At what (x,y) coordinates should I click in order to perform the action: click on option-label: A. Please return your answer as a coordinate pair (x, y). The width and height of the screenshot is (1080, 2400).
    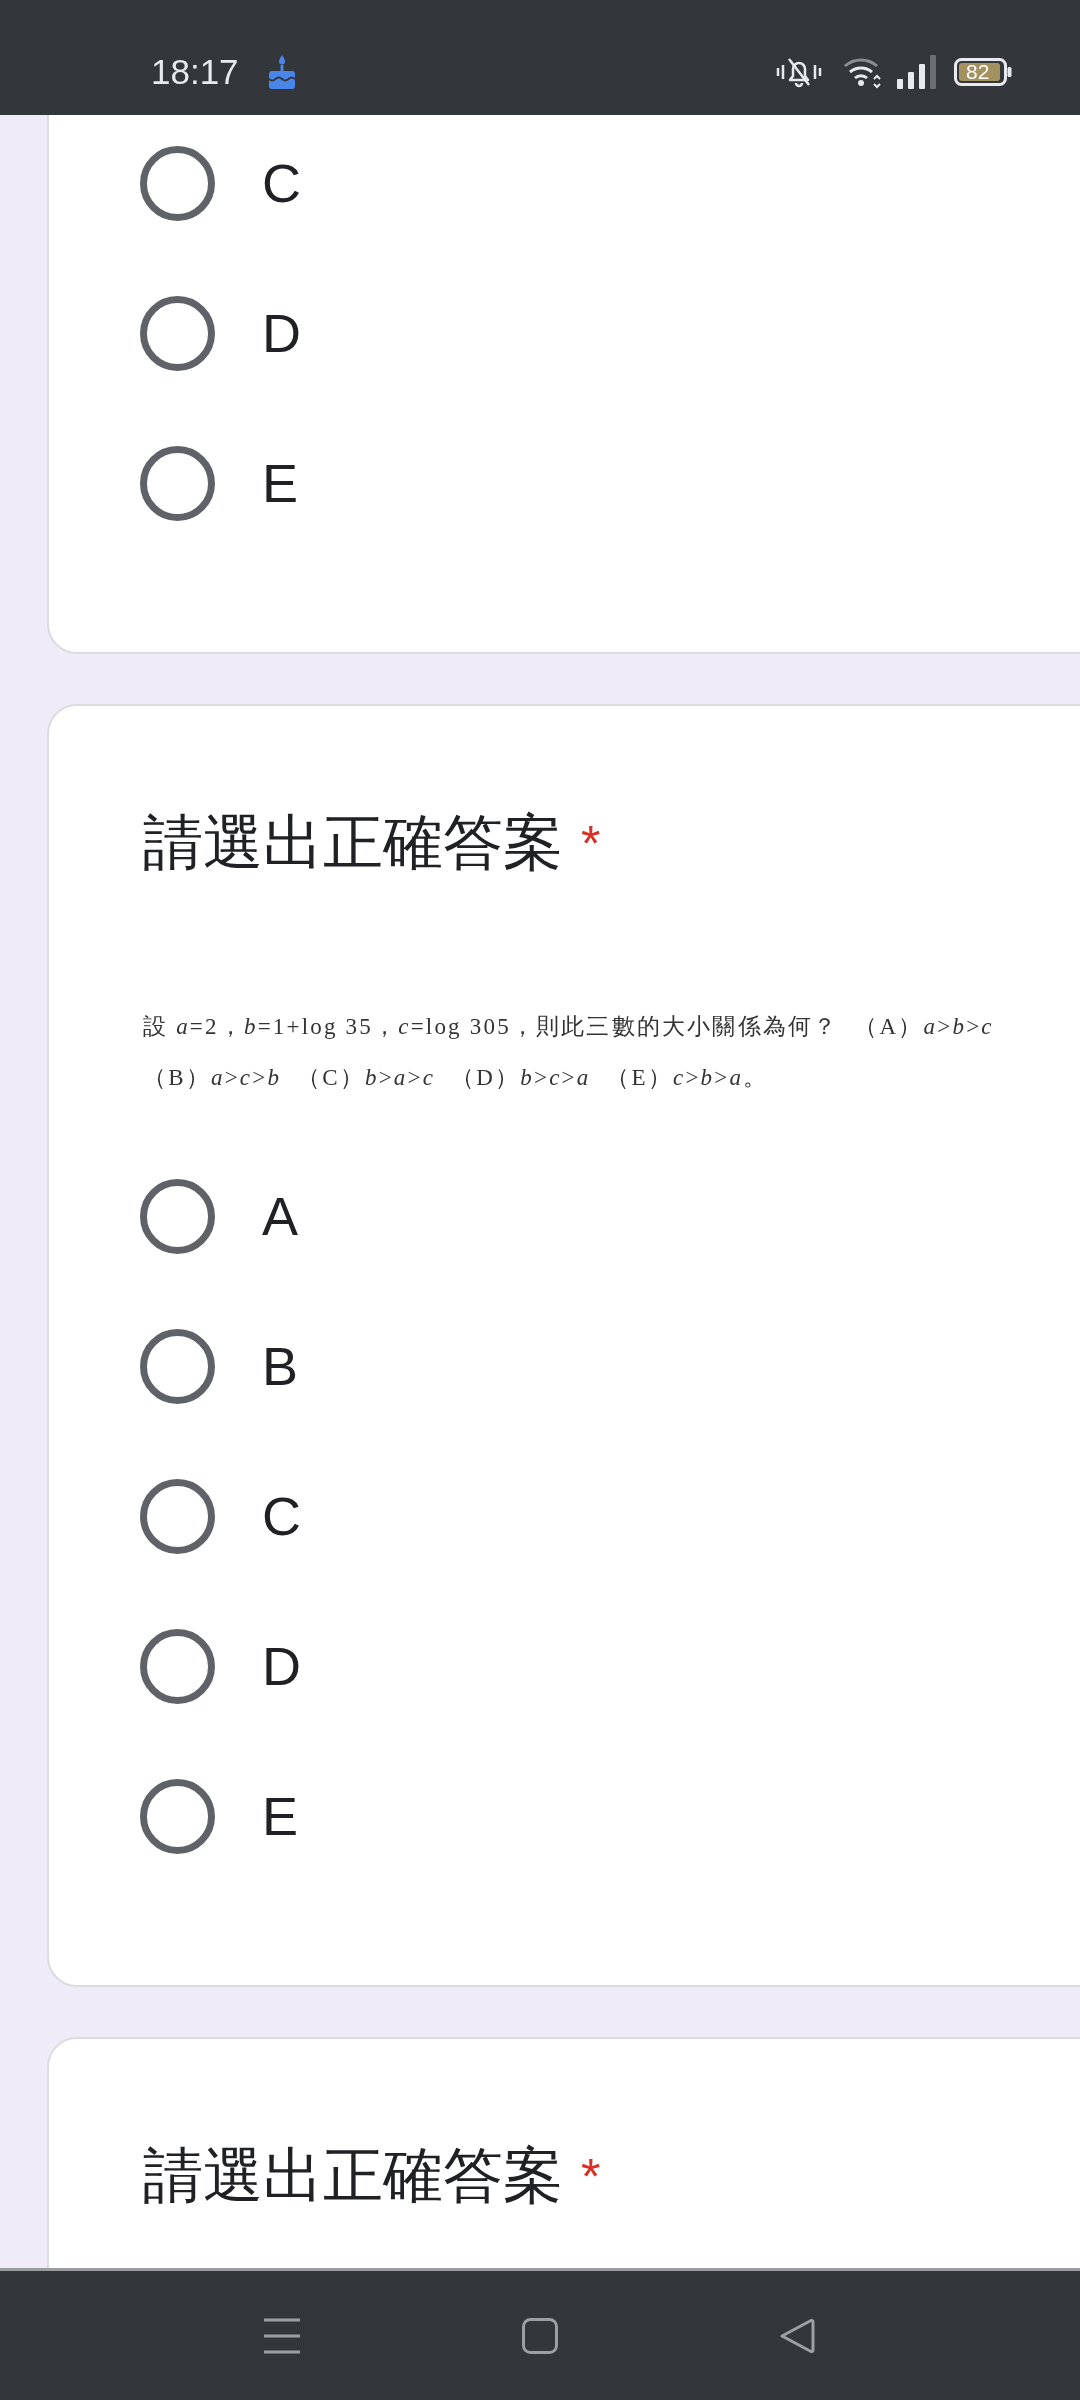
    Looking at the image, I should click on (280, 1216).